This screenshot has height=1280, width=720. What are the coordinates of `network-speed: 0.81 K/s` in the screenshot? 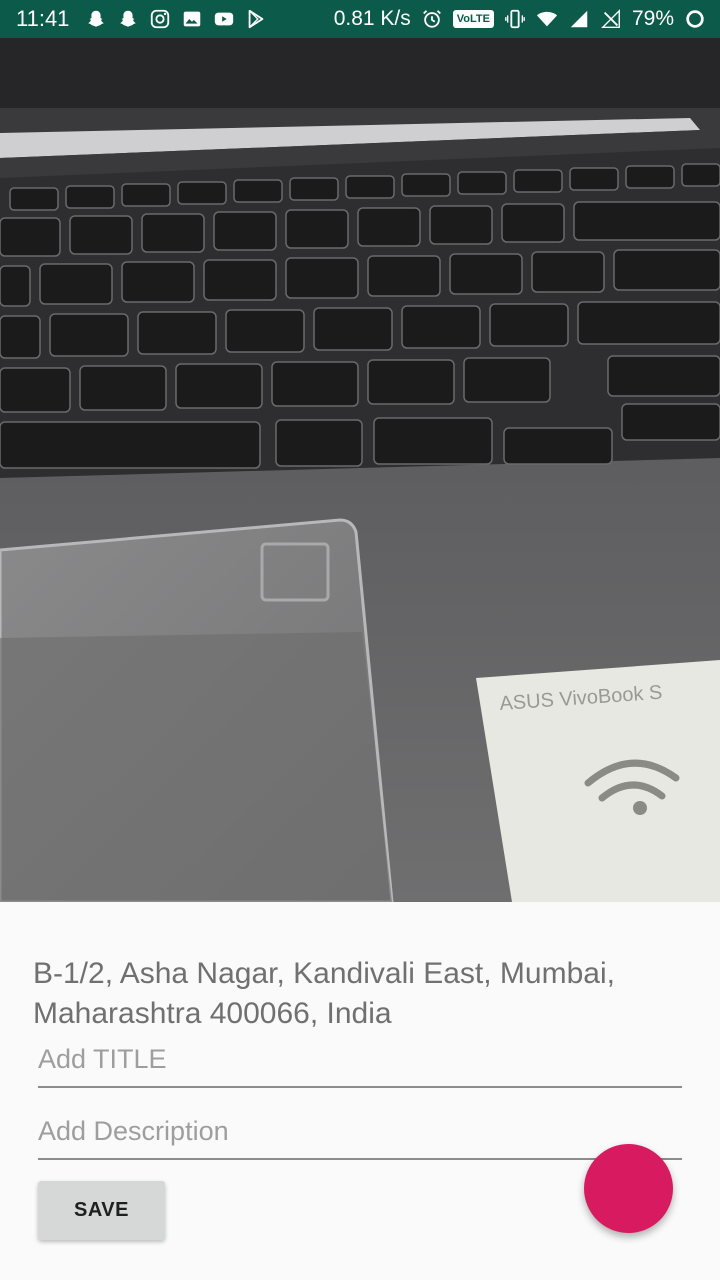 It's located at (372, 18).